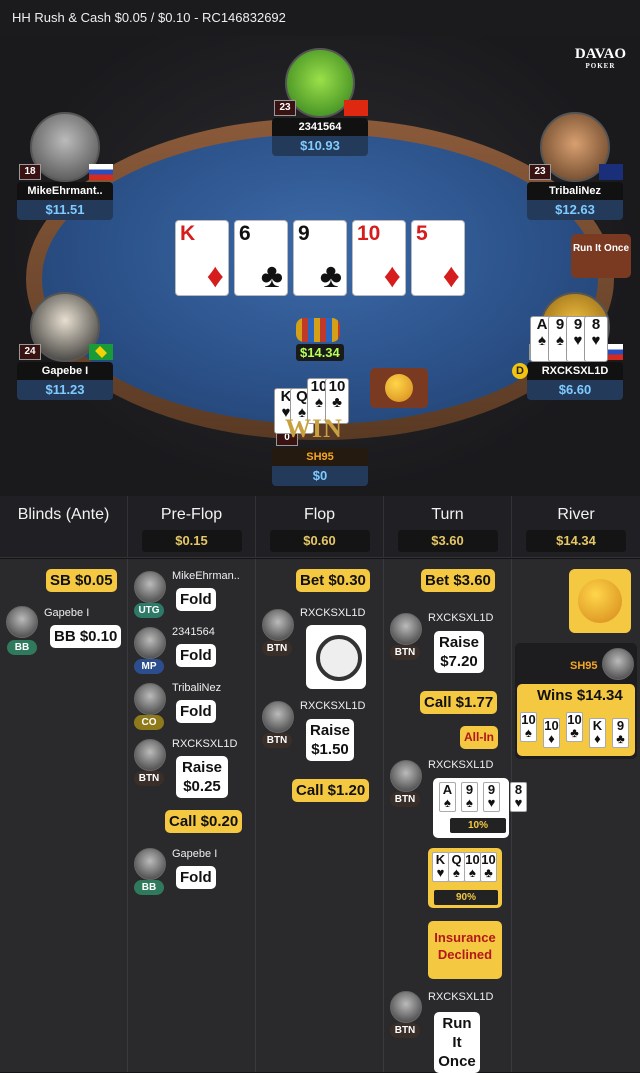  What do you see at coordinates (601, 256) in the screenshot?
I see `run-it-once-badge: Run It Once` at bounding box center [601, 256].